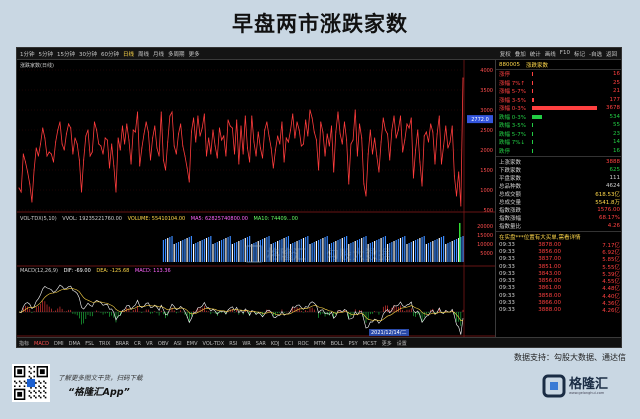  I want to click on watermark-logo-icon, so click(254, 253).